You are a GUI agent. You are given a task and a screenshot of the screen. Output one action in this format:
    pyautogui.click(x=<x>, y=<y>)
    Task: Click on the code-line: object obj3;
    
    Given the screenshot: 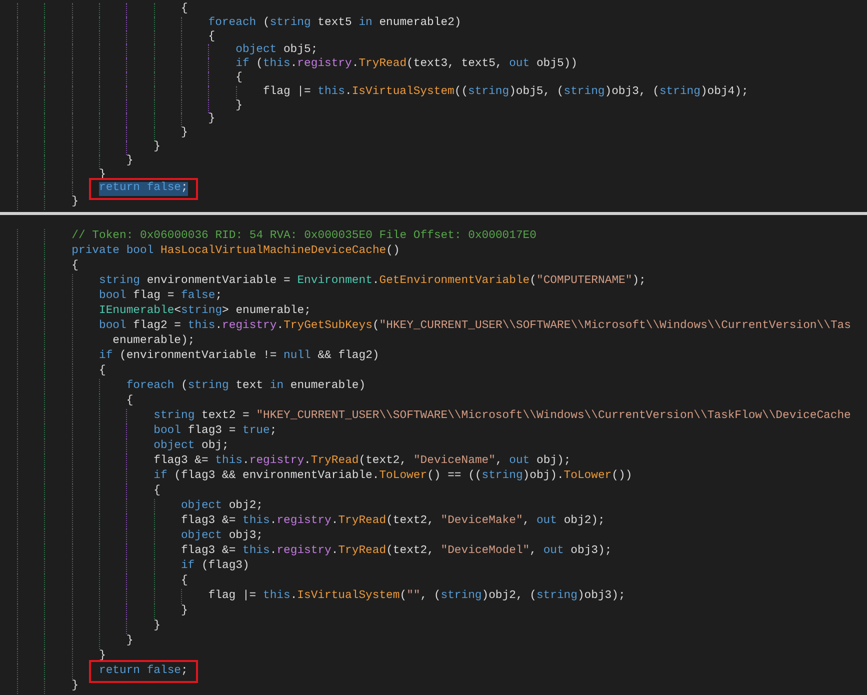 What is the action you would take?
    pyautogui.click(x=221, y=536)
    